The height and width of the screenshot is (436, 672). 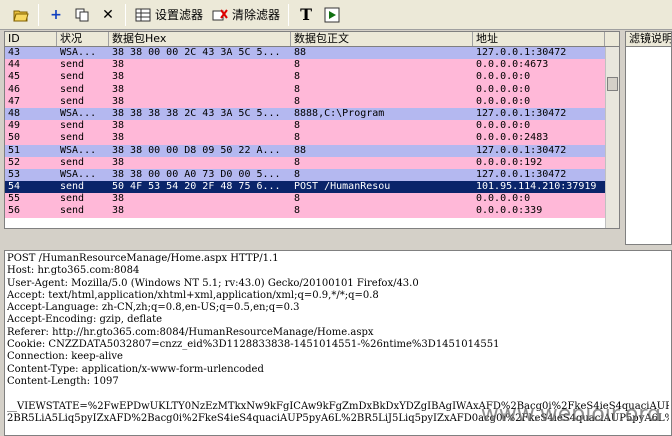 What do you see at coordinates (108, 15) in the screenshot?
I see `delete-button: ✕` at bounding box center [108, 15].